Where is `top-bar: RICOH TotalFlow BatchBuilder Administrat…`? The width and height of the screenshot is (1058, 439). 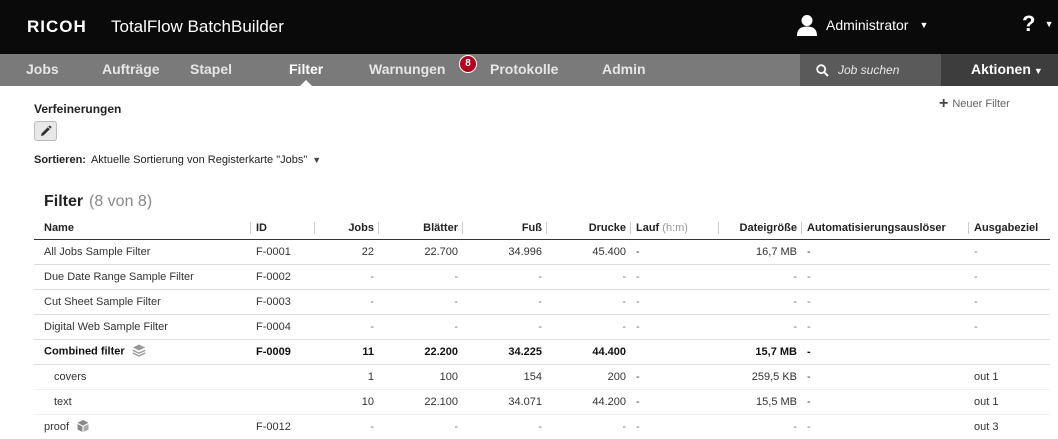 top-bar: RICOH TotalFlow BatchBuilder Administrat… is located at coordinates (529, 27).